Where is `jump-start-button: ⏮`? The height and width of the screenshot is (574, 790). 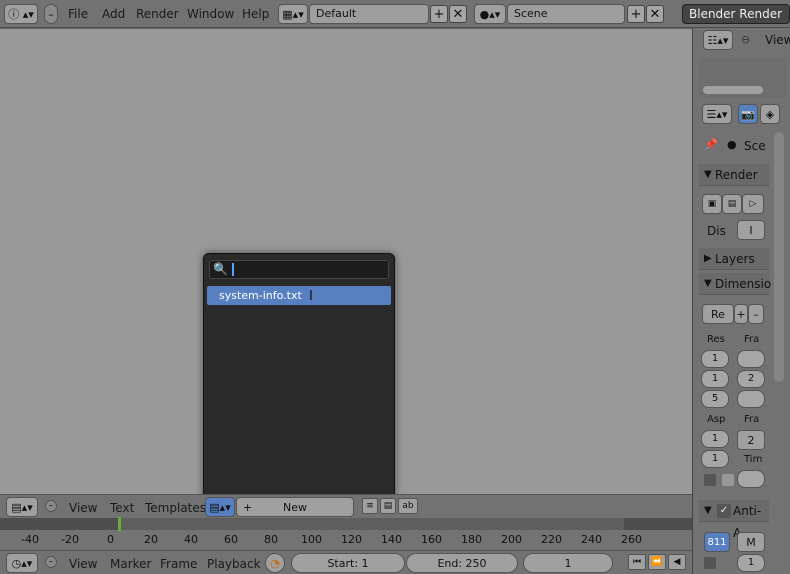 jump-start-button: ⏮ is located at coordinates (637, 562).